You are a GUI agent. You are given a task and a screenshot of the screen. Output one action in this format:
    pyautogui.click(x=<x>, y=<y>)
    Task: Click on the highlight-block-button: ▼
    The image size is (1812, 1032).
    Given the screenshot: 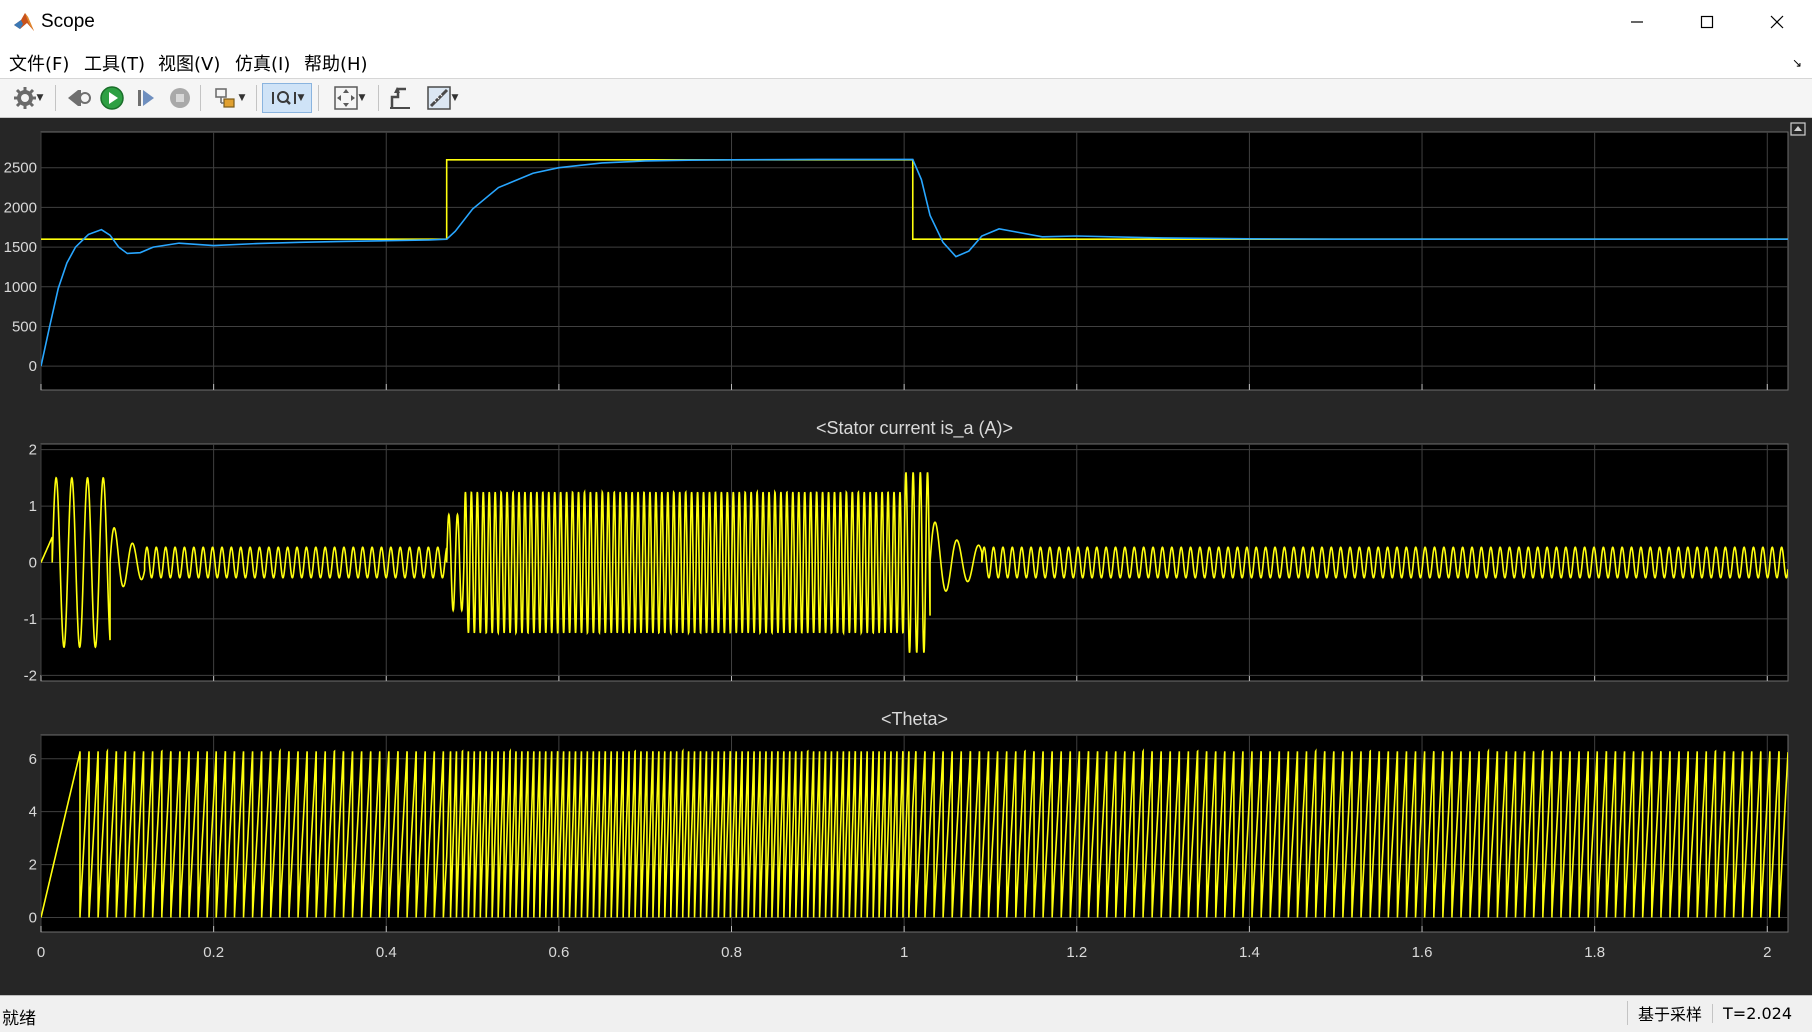 What is the action you would take?
    pyautogui.click(x=229, y=98)
    